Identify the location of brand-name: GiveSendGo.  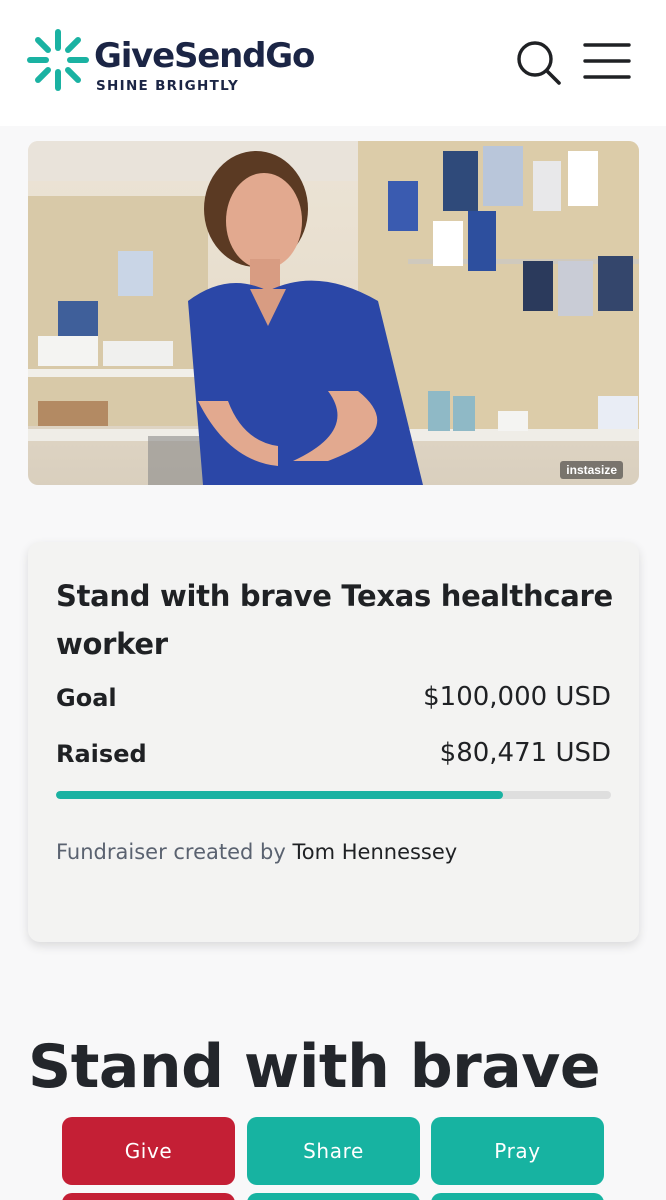
(204, 56).